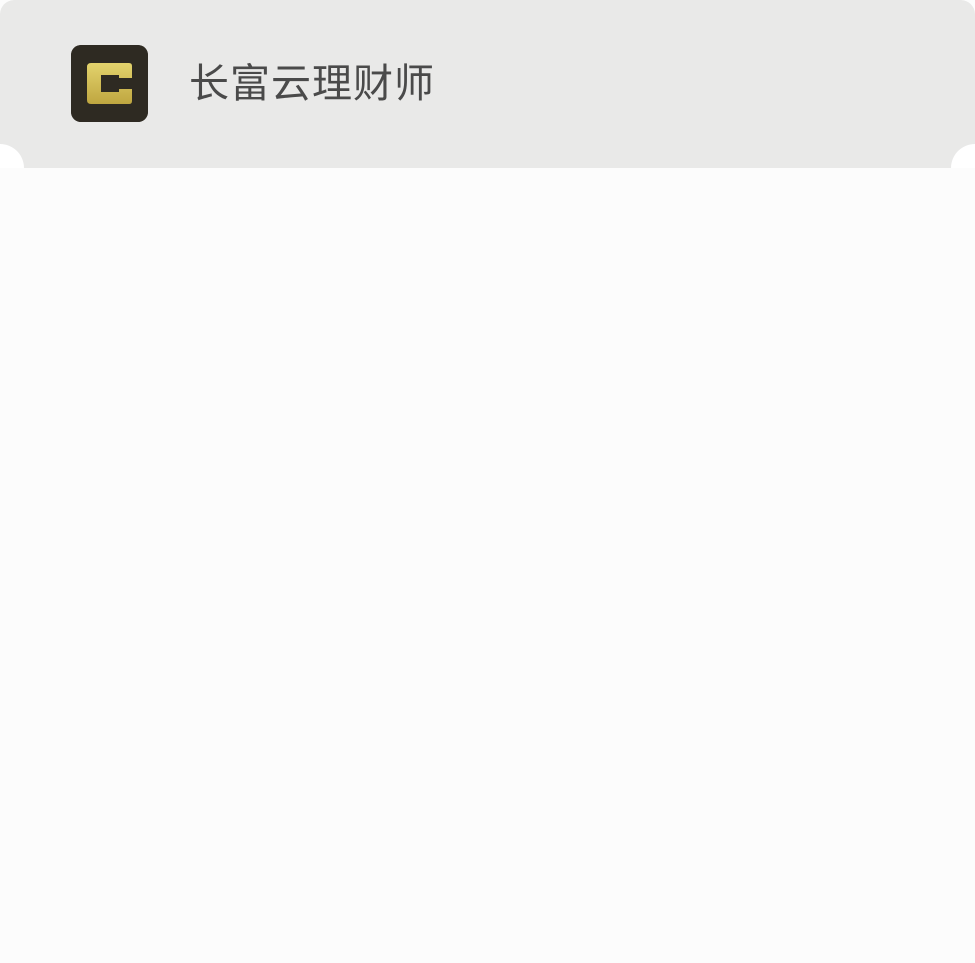 This screenshot has width=975, height=963. I want to click on app-logo-c-icon, so click(109, 83).